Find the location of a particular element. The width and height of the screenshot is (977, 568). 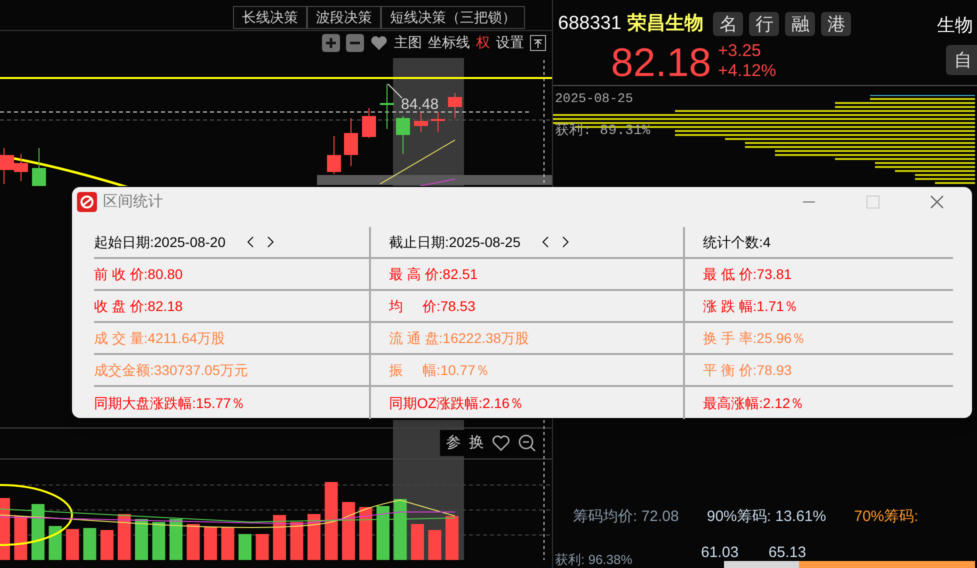

range-value: 65.13 is located at coordinates (787, 553).